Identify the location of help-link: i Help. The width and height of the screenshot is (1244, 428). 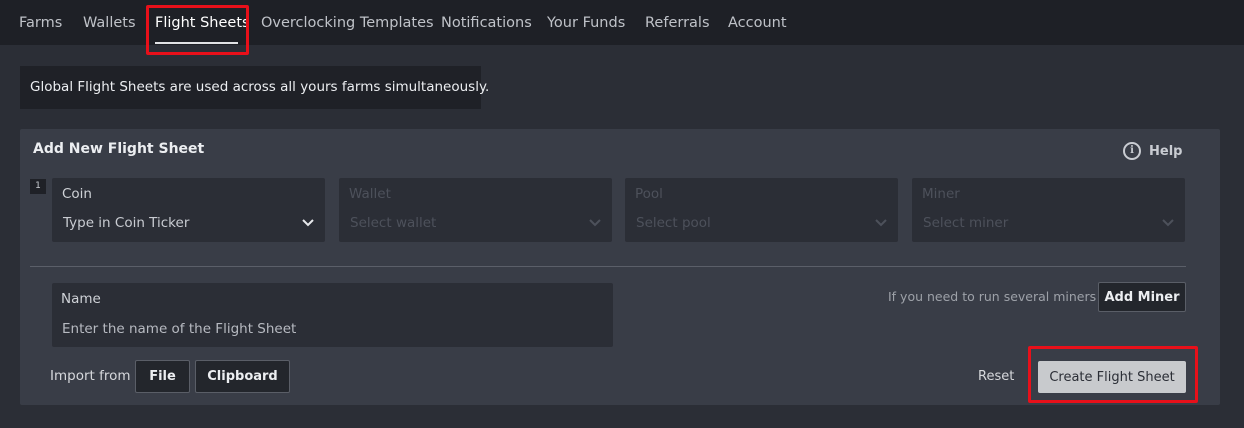
(1152, 151).